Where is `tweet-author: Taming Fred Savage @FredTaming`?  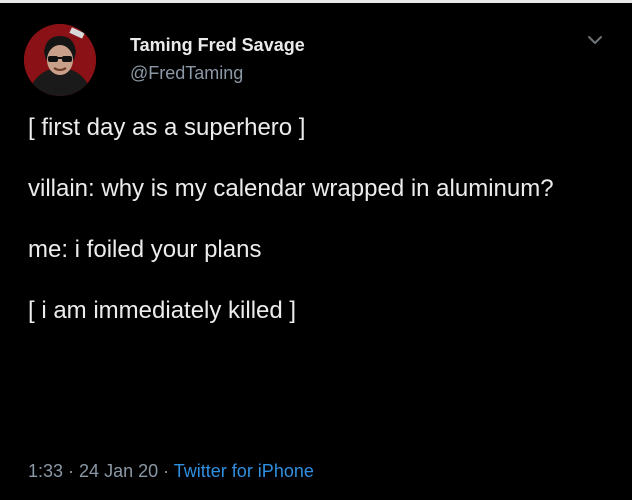 tweet-author: Taming Fred Savage @FredTaming is located at coordinates (217, 59).